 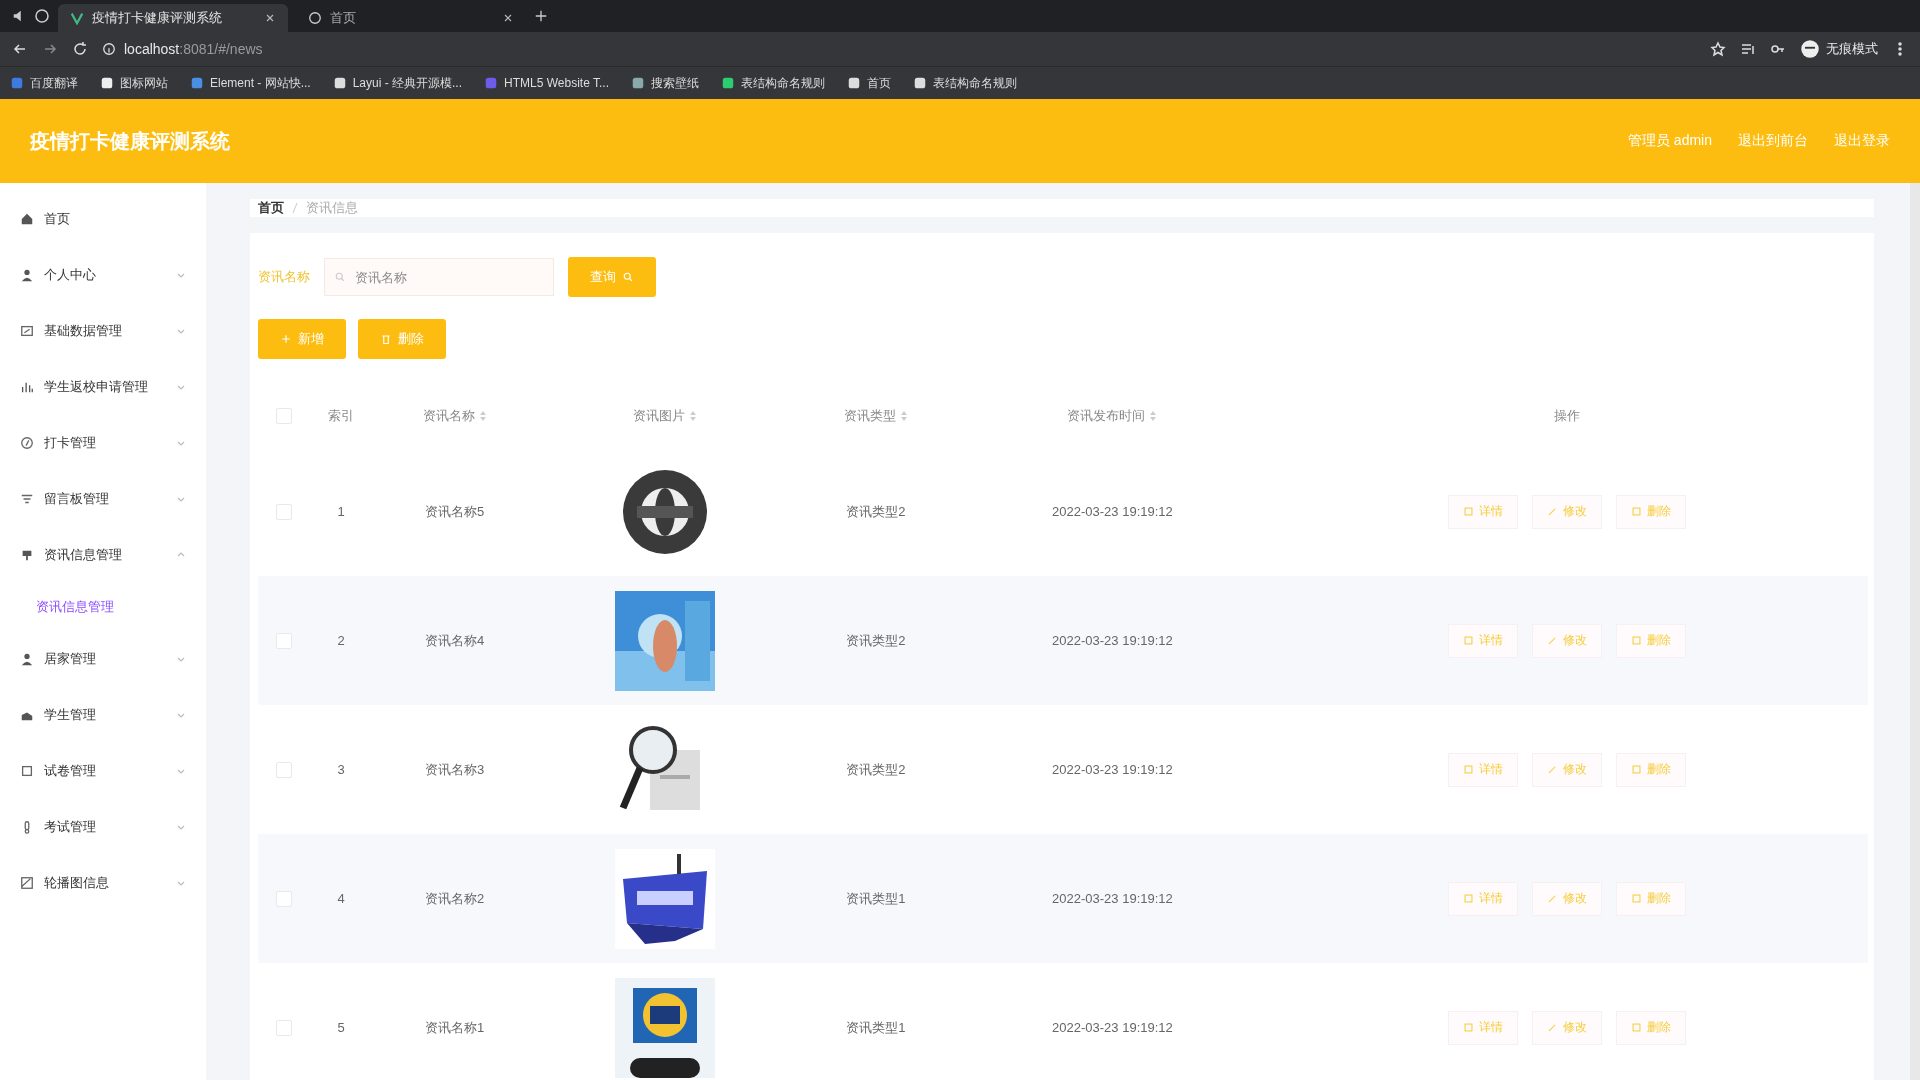 What do you see at coordinates (899, 49) in the screenshot?
I see `address-bar: localhost:8081/#/news` at bounding box center [899, 49].